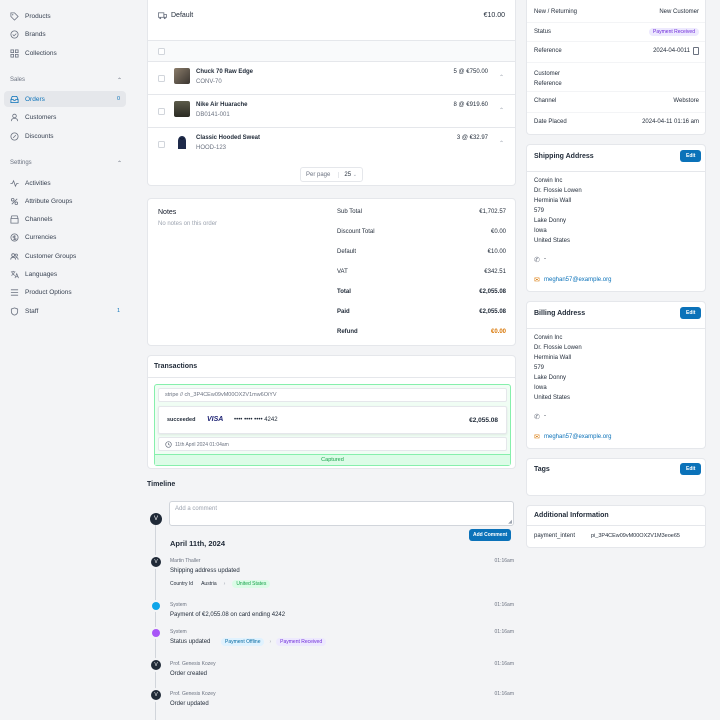 The image size is (720, 720). Describe the element at coordinates (14, 292) in the screenshot. I see `list-icon` at that location.